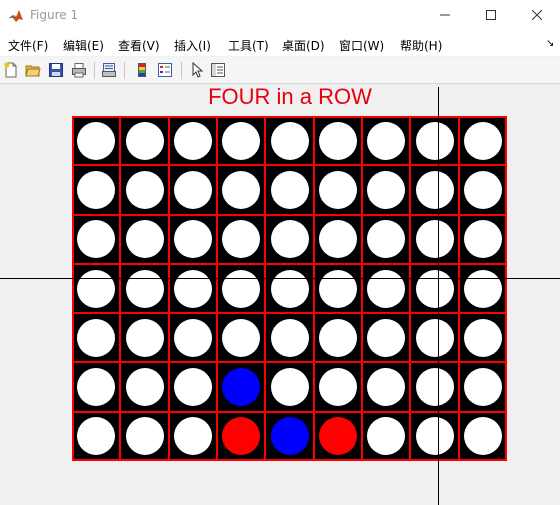 The width and height of the screenshot is (560, 505). Describe the element at coordinates (445, 15) in the screenshot. I see `minimize-button` at that location.